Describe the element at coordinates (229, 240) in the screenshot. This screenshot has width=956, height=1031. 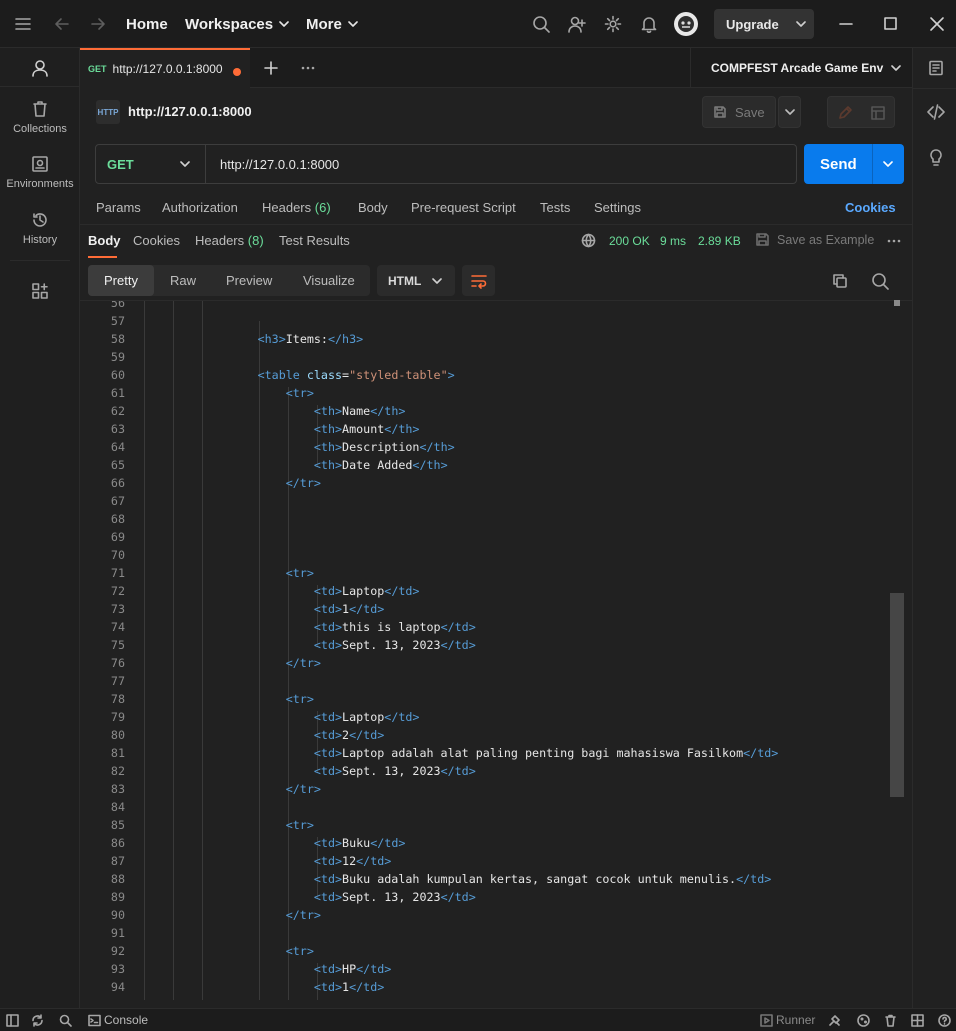
I see `response-tab-headers: Headers (8)` at that location.